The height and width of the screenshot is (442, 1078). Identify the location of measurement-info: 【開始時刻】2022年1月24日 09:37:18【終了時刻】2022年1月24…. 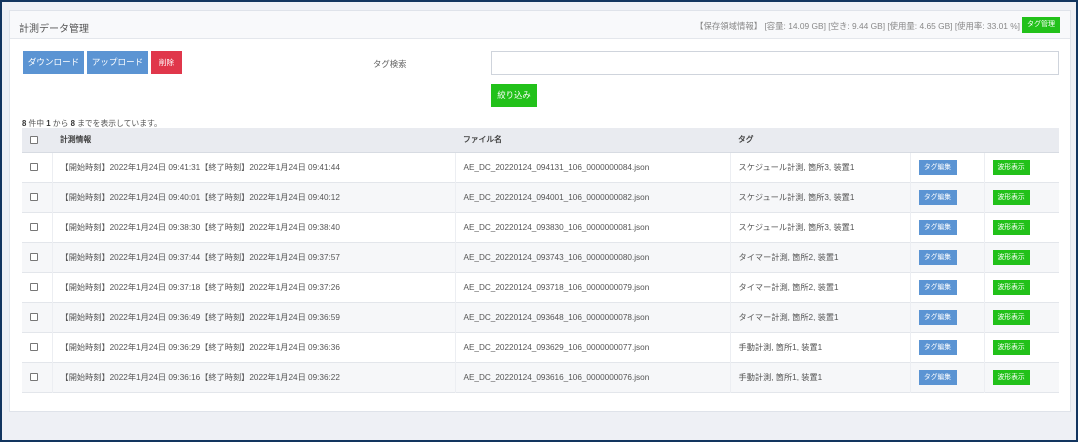
(254, 287).